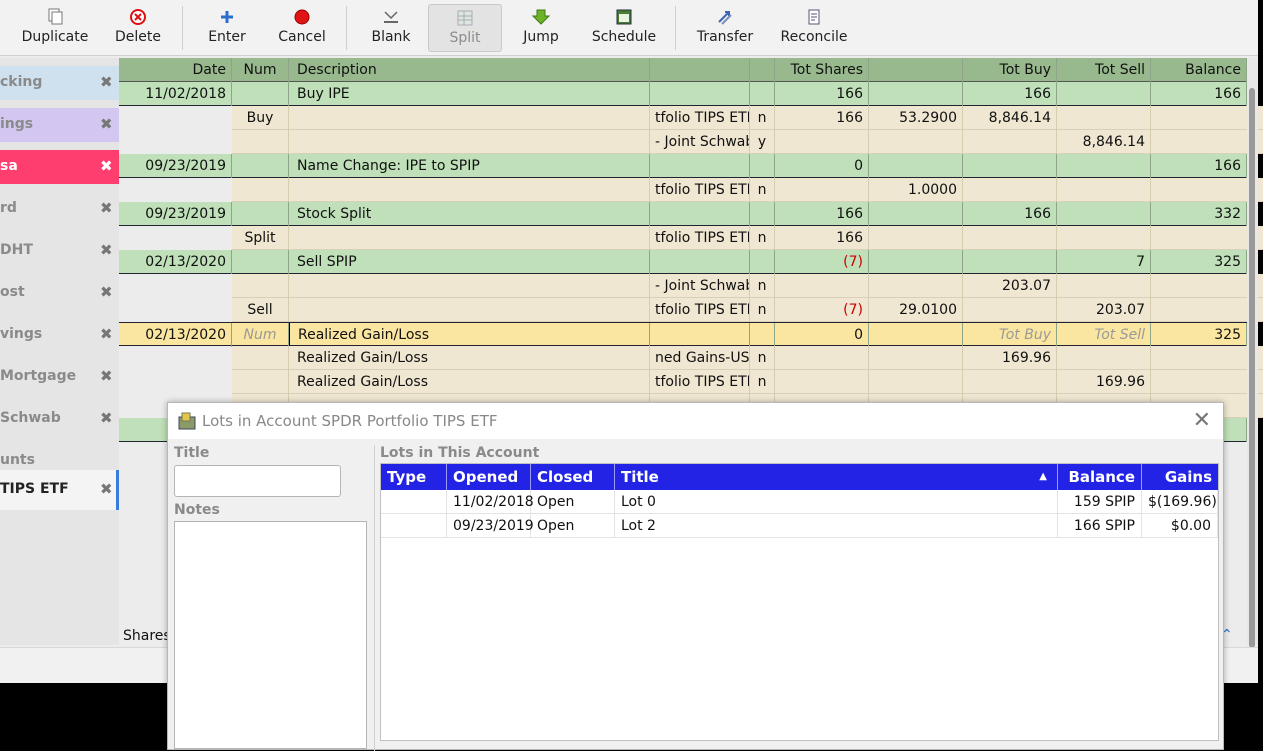  What do you see at coordinates (762, 142) in the screenshot?
I see `cell-rec: y` at bounding box center [762, 142].